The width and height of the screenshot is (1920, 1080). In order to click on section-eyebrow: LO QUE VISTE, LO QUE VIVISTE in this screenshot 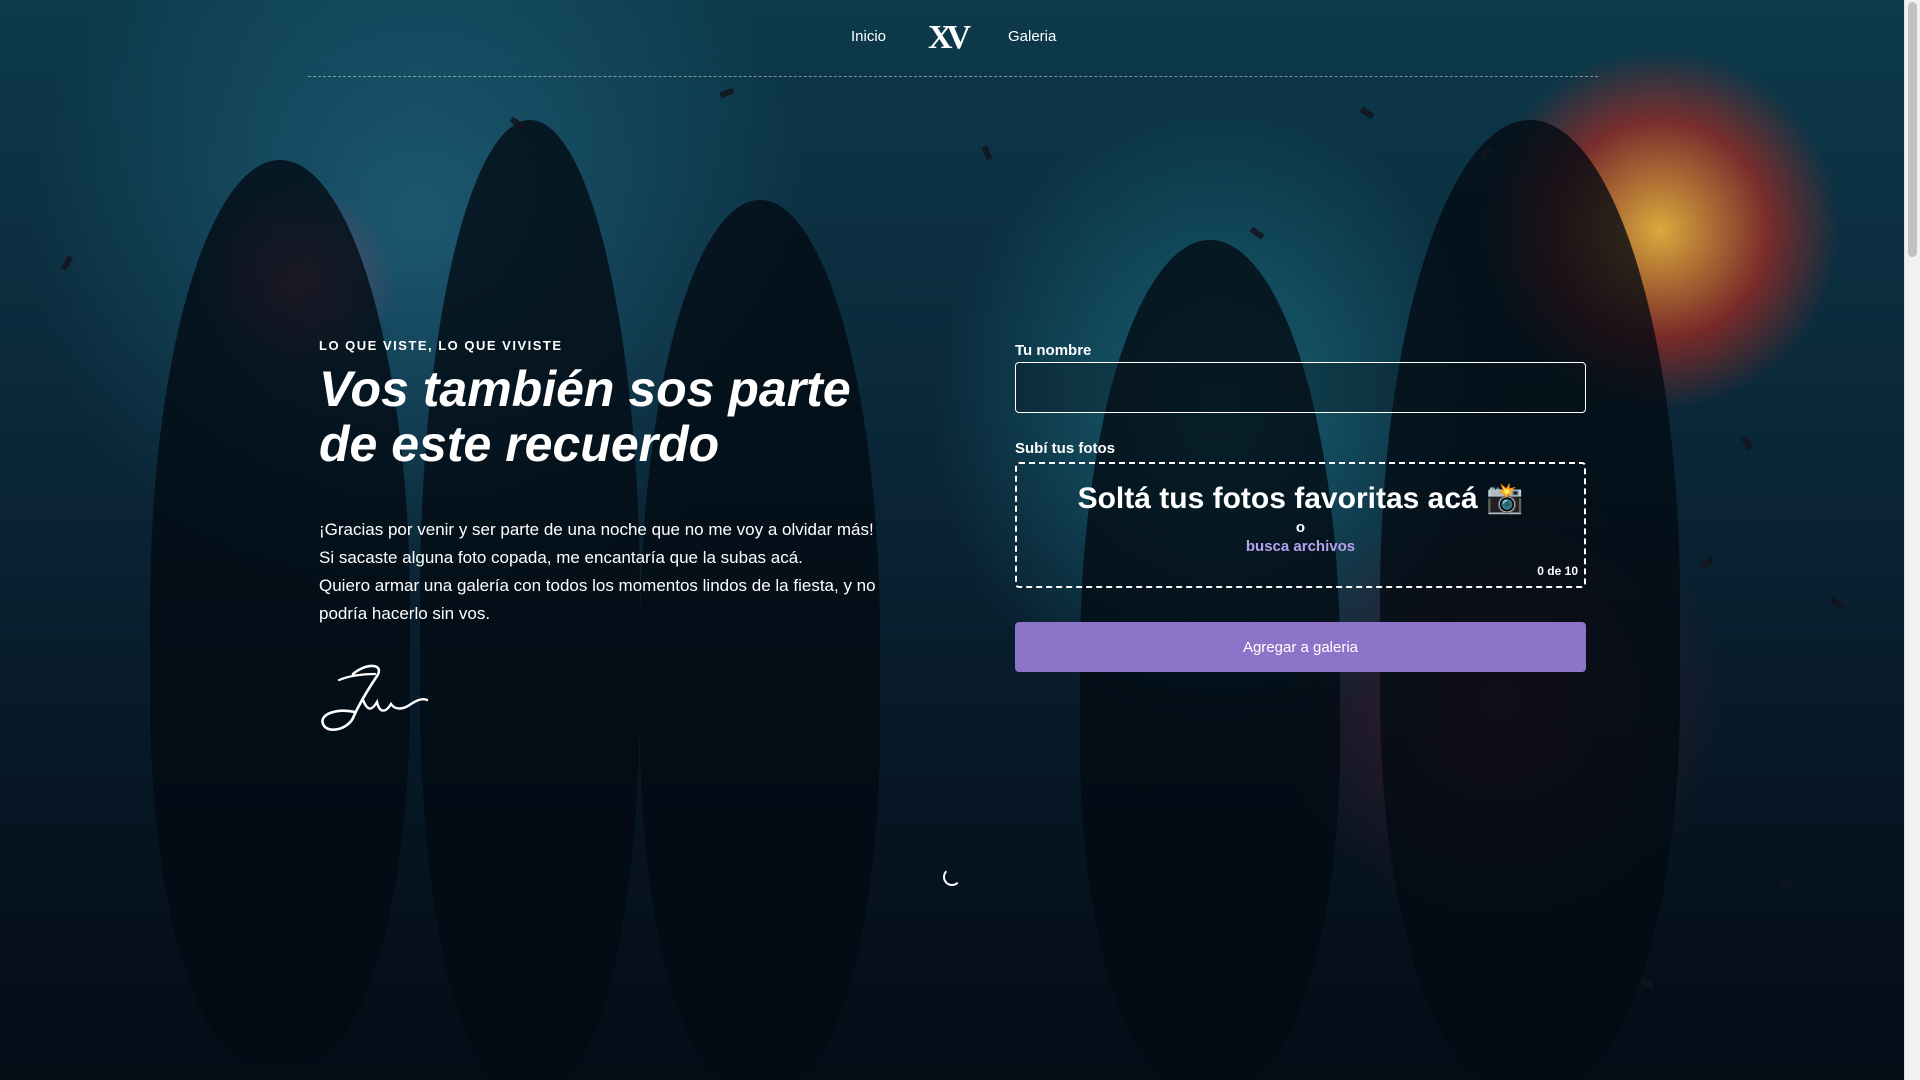, I will do `click(441, 345)`.